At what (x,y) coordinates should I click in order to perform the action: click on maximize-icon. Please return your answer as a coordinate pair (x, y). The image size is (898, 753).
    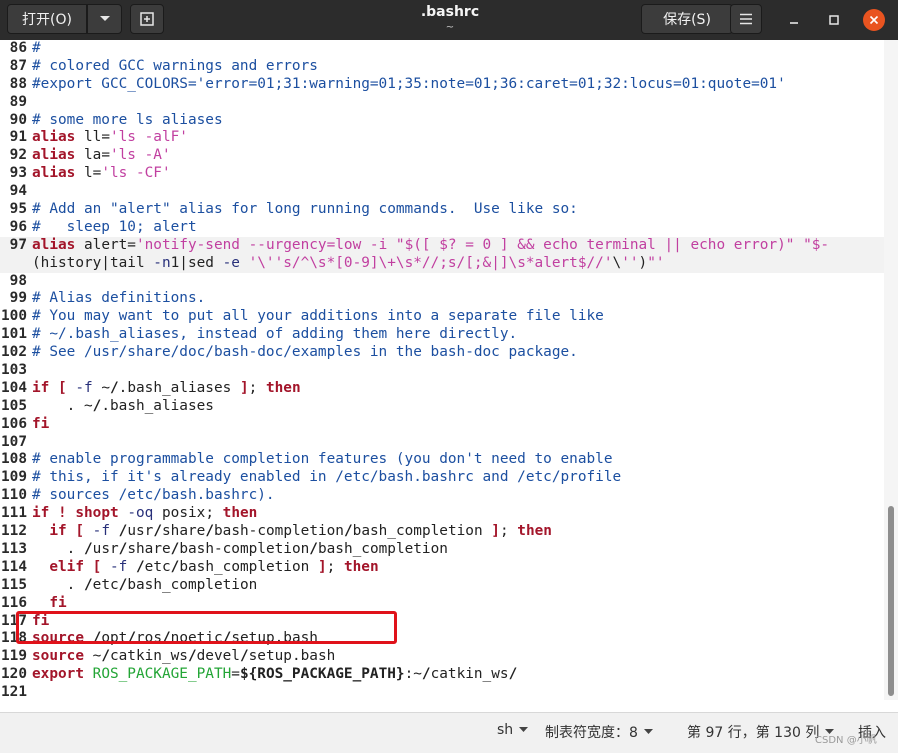
    Looking at the image, I should click on (834, 20).